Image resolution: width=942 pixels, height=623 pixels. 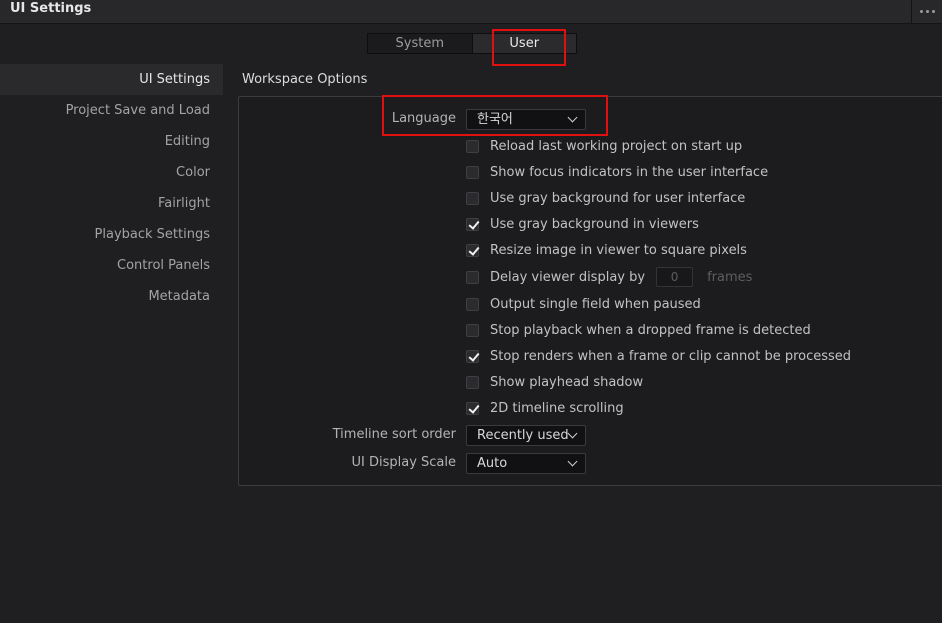 I want to click on display-scale-value: Auto, so click(x=492, y=463).